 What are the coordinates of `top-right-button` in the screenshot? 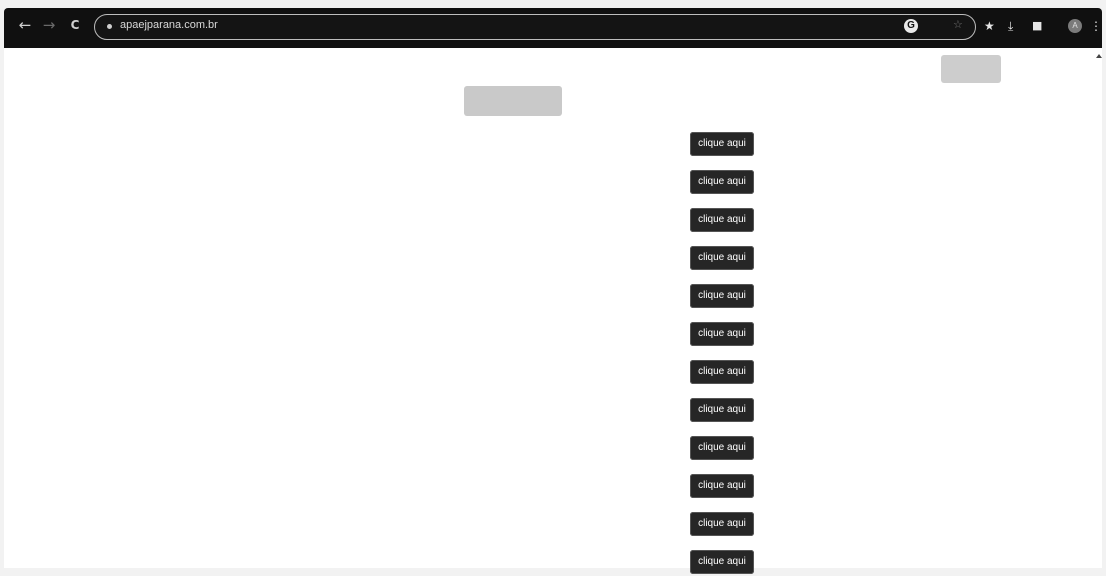 It's located at (971, 69).